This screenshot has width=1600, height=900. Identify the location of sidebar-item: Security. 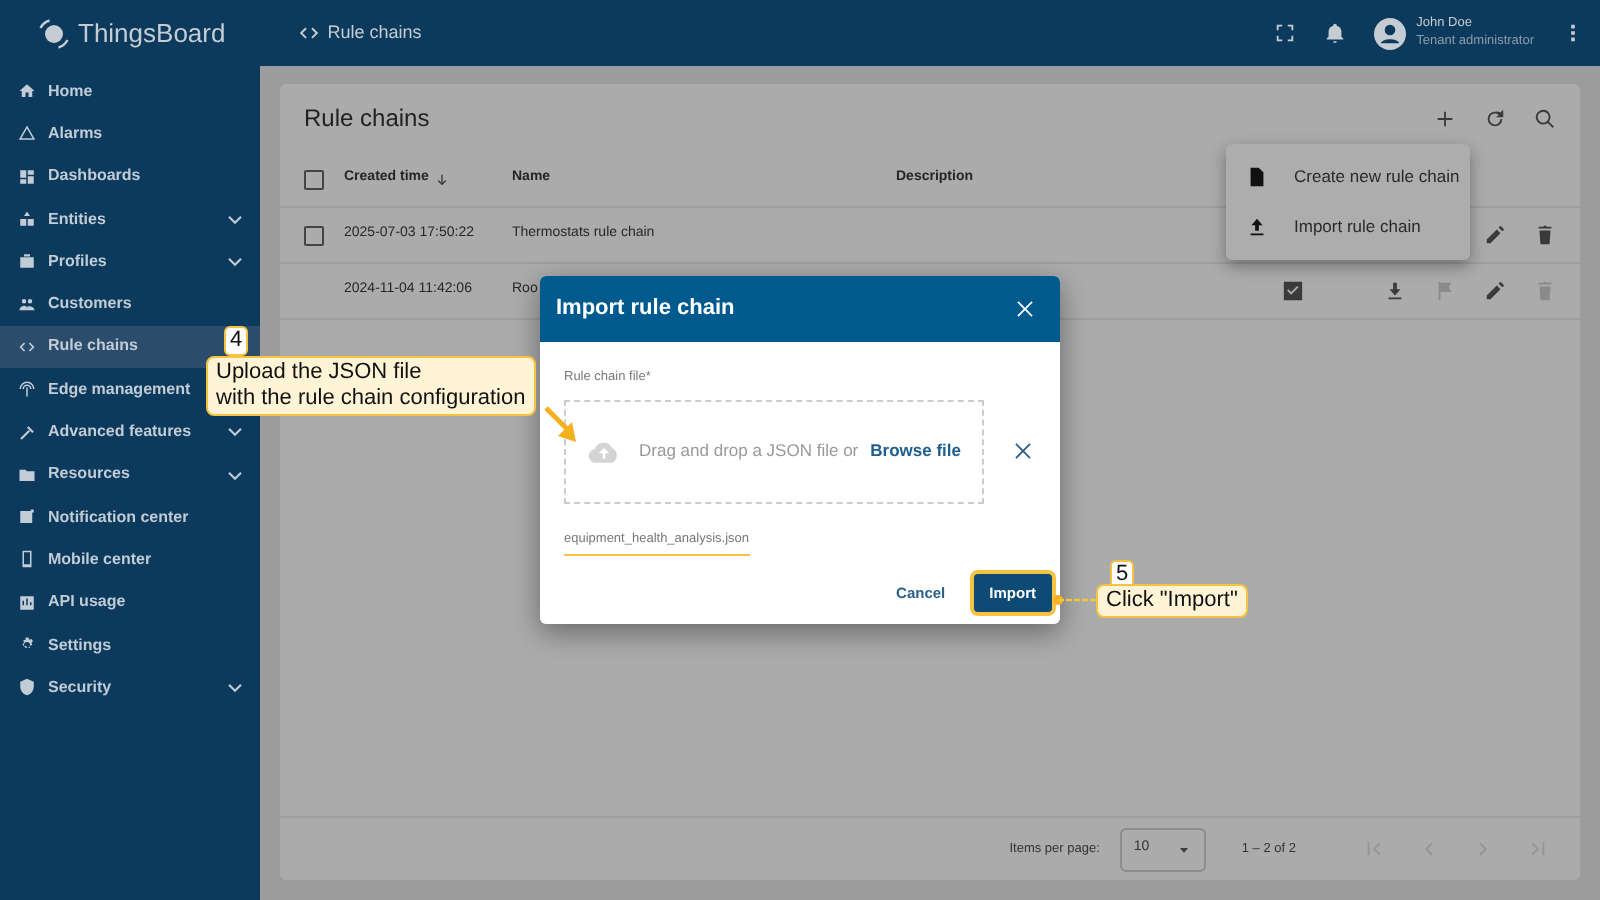
(130, 687).